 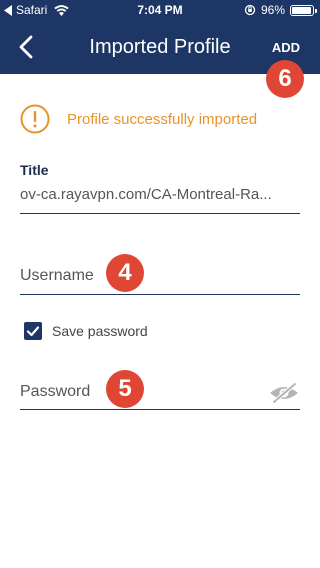 I want to click on eye-slash-icon, so click(x=284, y=393).